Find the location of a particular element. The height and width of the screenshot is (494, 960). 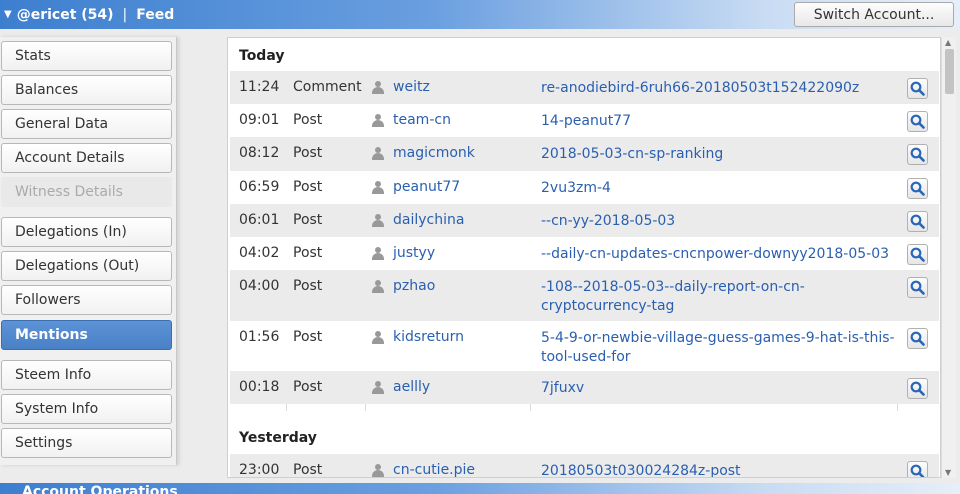

sidebar-item-steem-info: Steem Info is located at coordinates (86, 375).